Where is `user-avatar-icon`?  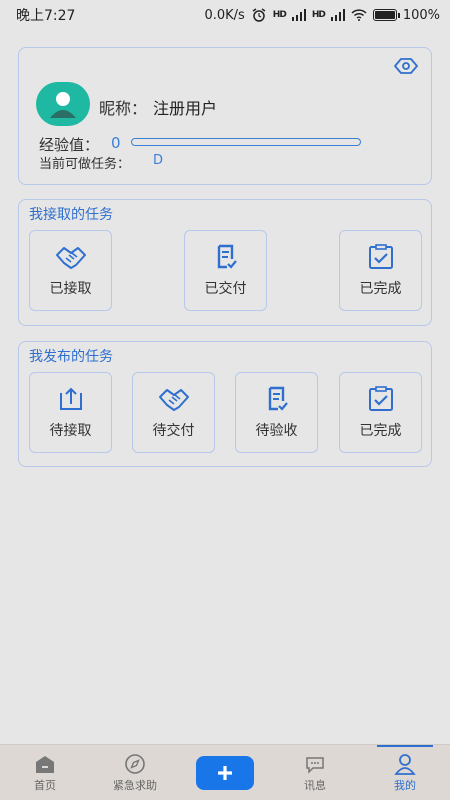
user-avatar-icon is located at coordinates (63, 105).